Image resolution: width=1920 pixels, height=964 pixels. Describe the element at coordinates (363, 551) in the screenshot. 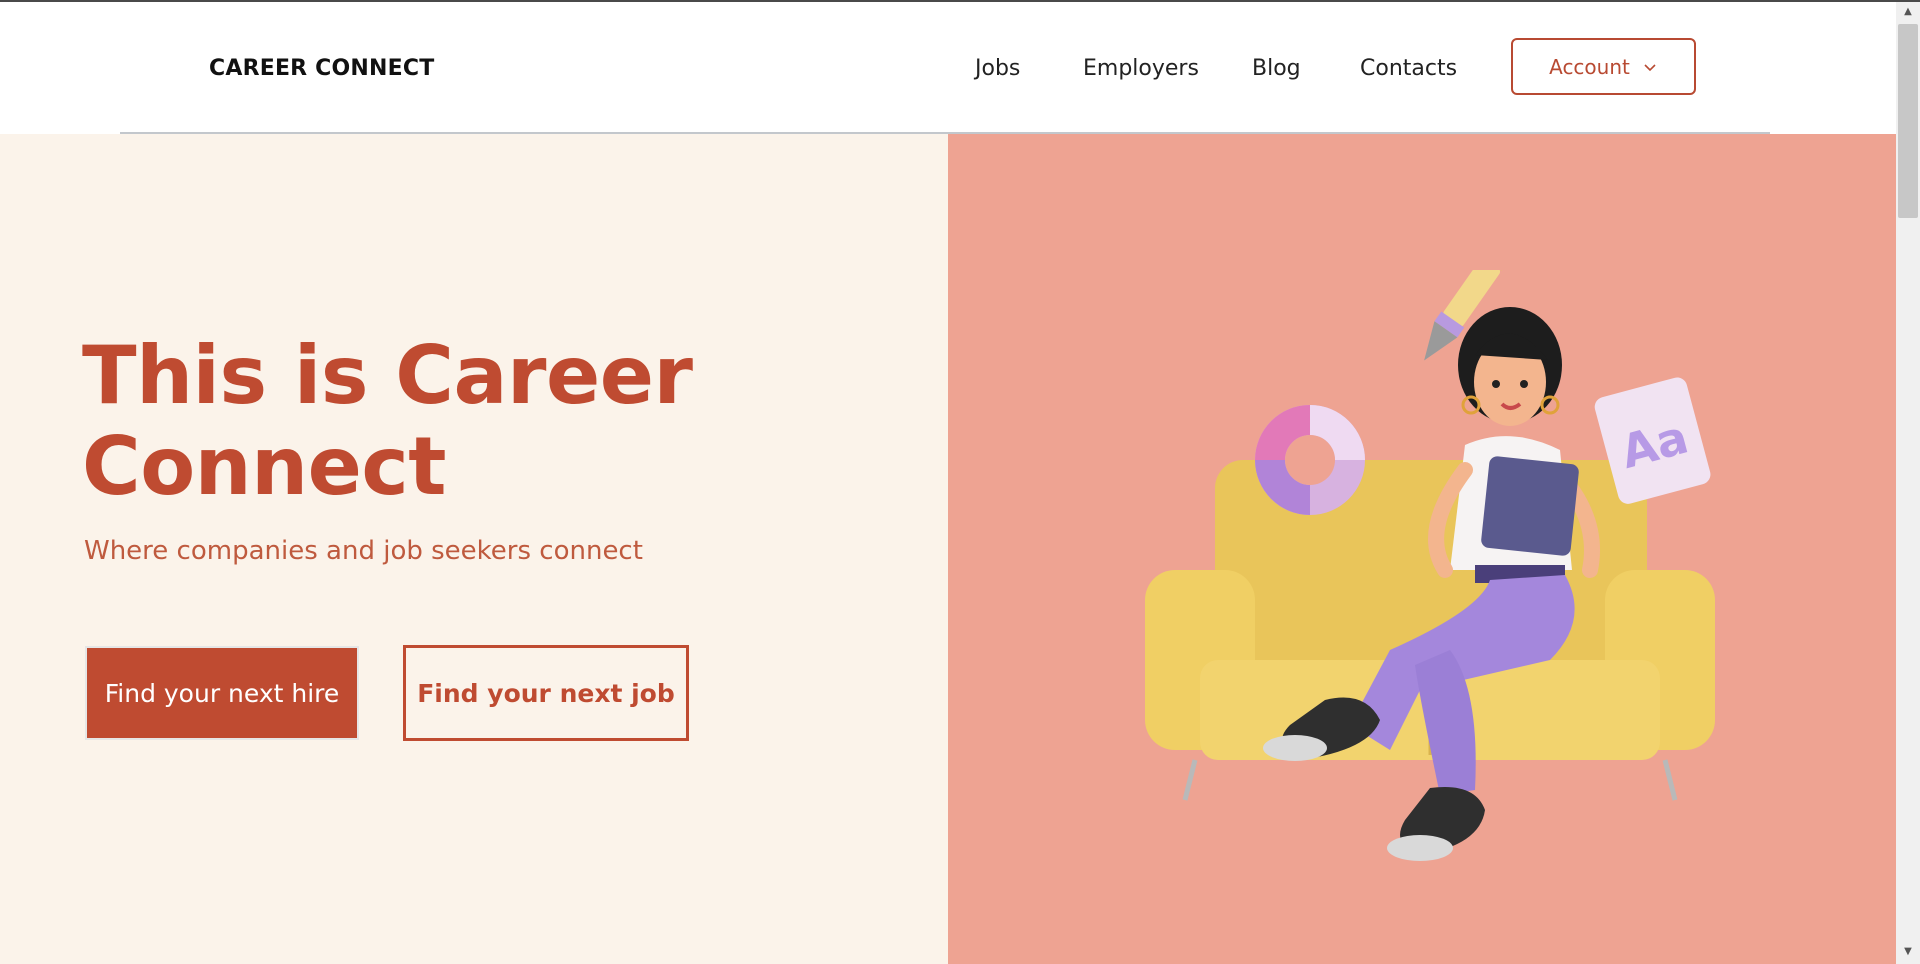

I see `hero-subtitle: Where companies and job seekers connect` at that location.